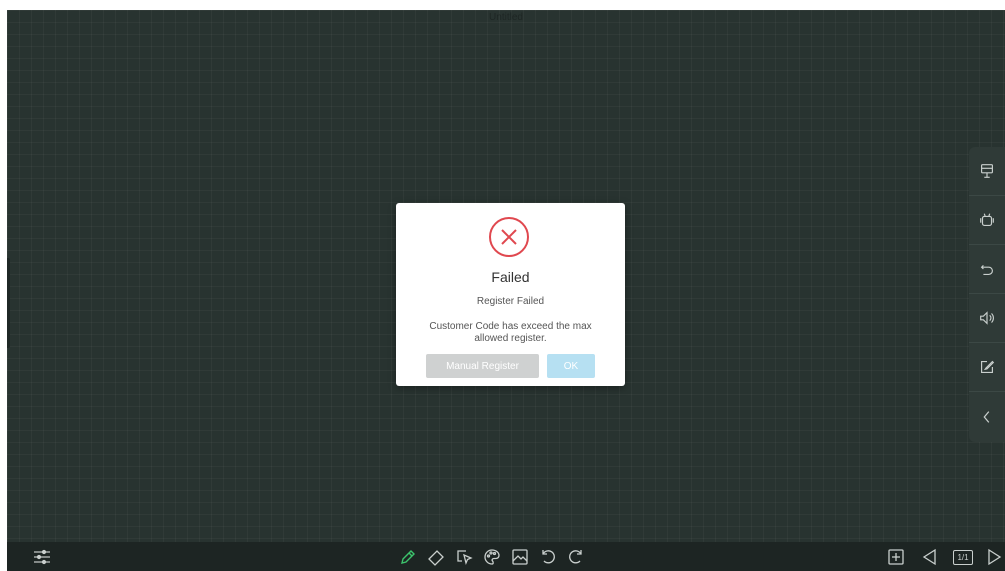 This screenshot has height=571, width=1005. What do you see at coordinates (571, 366) in the screenshot?
I see `ok-button: OK` at bounding box center [571, 366].